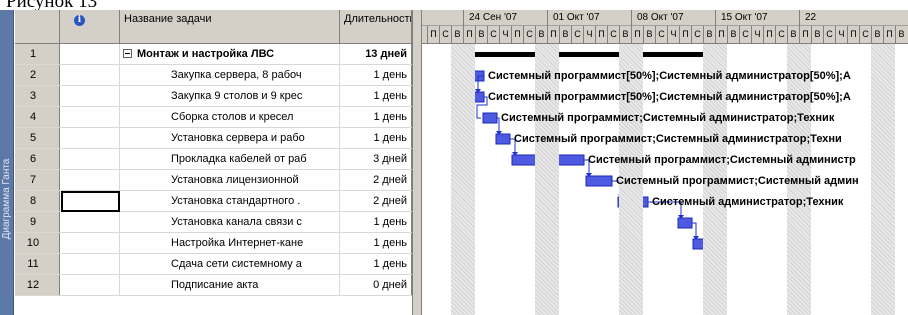 The width and height of the screenshot is (908, 315). What do you see at coordinates (376, 27) in the screenshot?
I see `header-duration: Длительность` at bounding box center [376, 27].